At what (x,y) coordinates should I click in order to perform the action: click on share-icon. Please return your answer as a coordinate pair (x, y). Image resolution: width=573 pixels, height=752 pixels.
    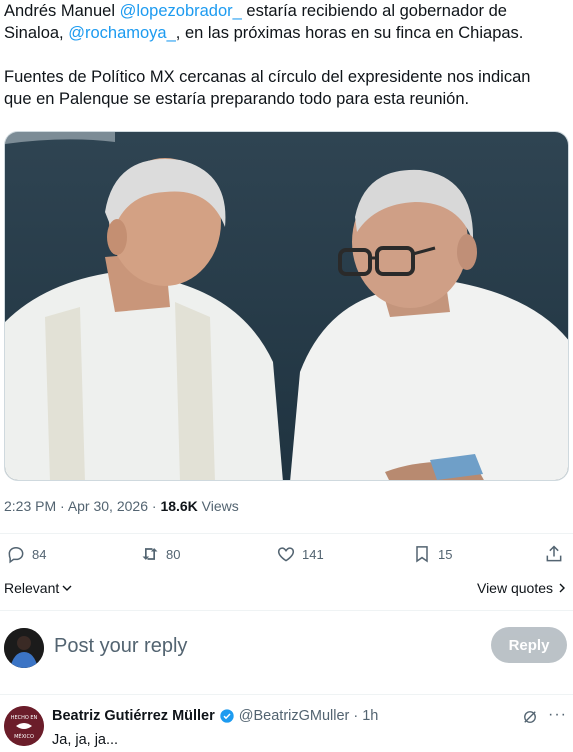
    Looking at the image, I should click on (554, 553).